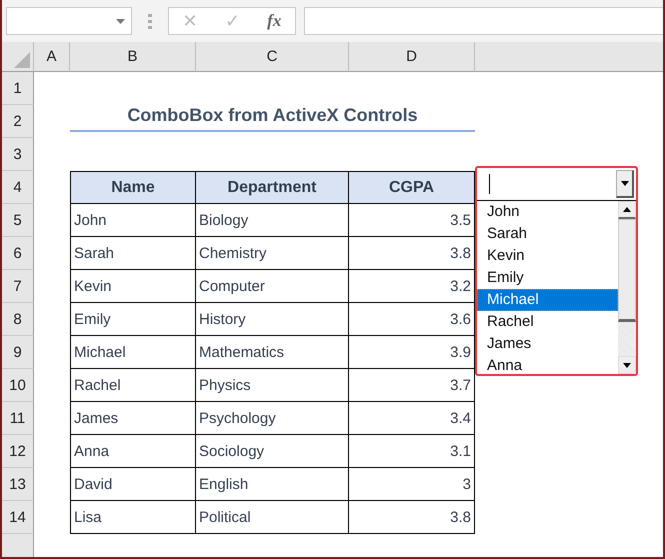 Image resolution: width=665 pixels, height=559 pixels. I want to click on row-header: 1, so click(18, 88).